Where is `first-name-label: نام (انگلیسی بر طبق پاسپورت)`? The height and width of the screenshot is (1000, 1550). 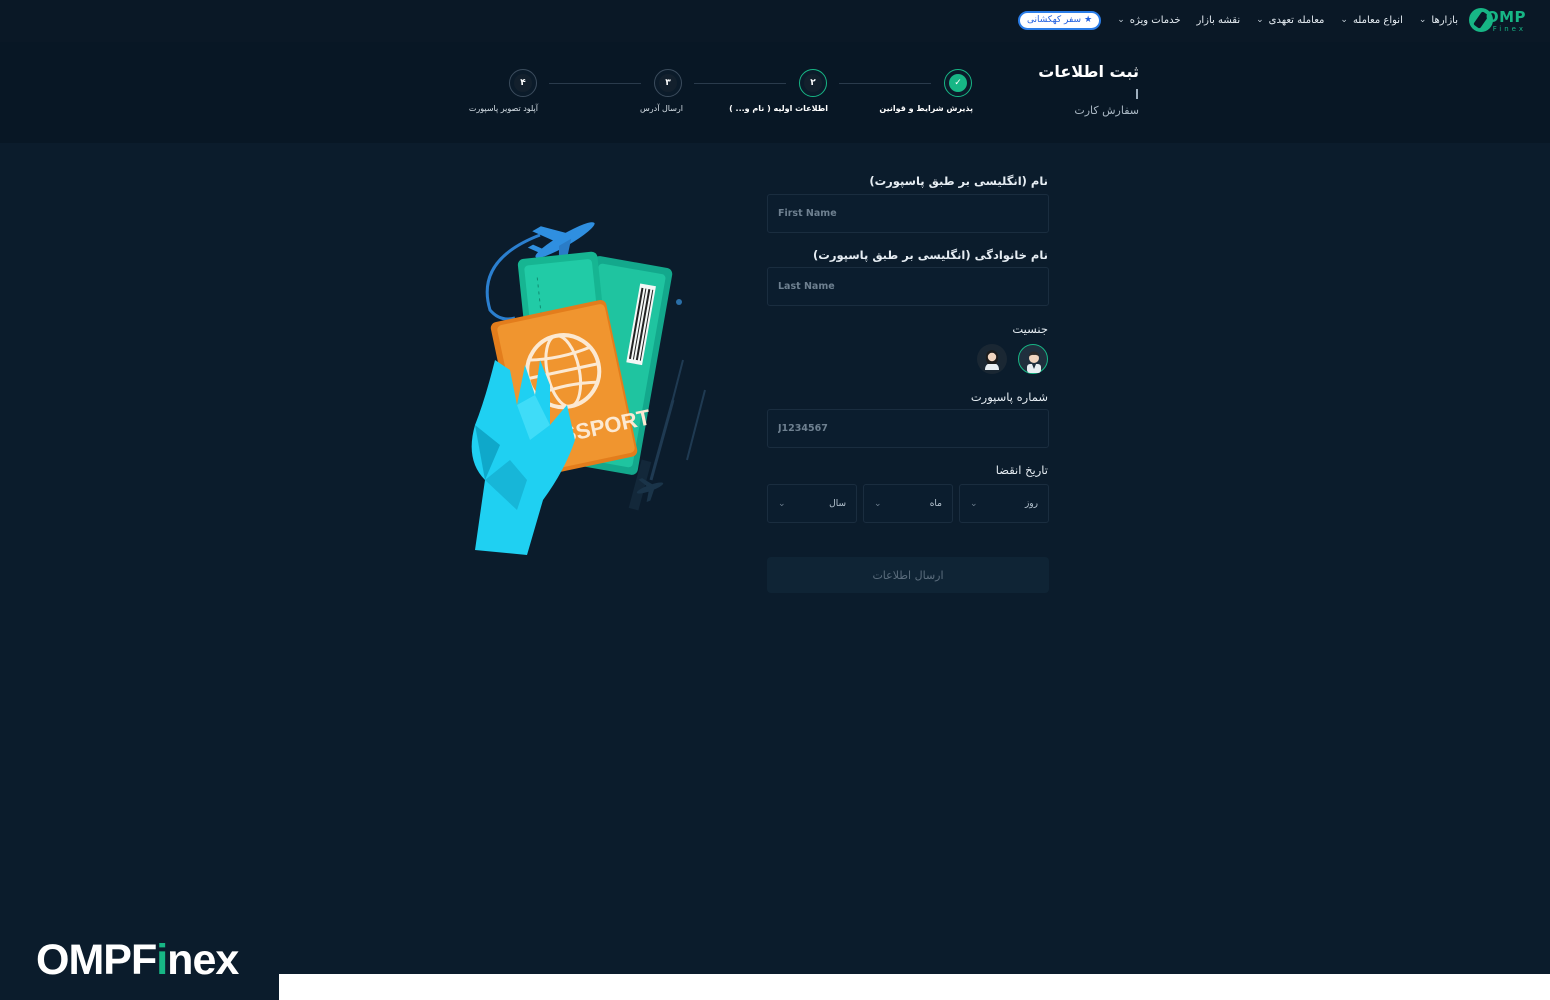 first-name-label: نام (انگلیسی بر طبق پاسپورت) is located at coordinates (958, 181).